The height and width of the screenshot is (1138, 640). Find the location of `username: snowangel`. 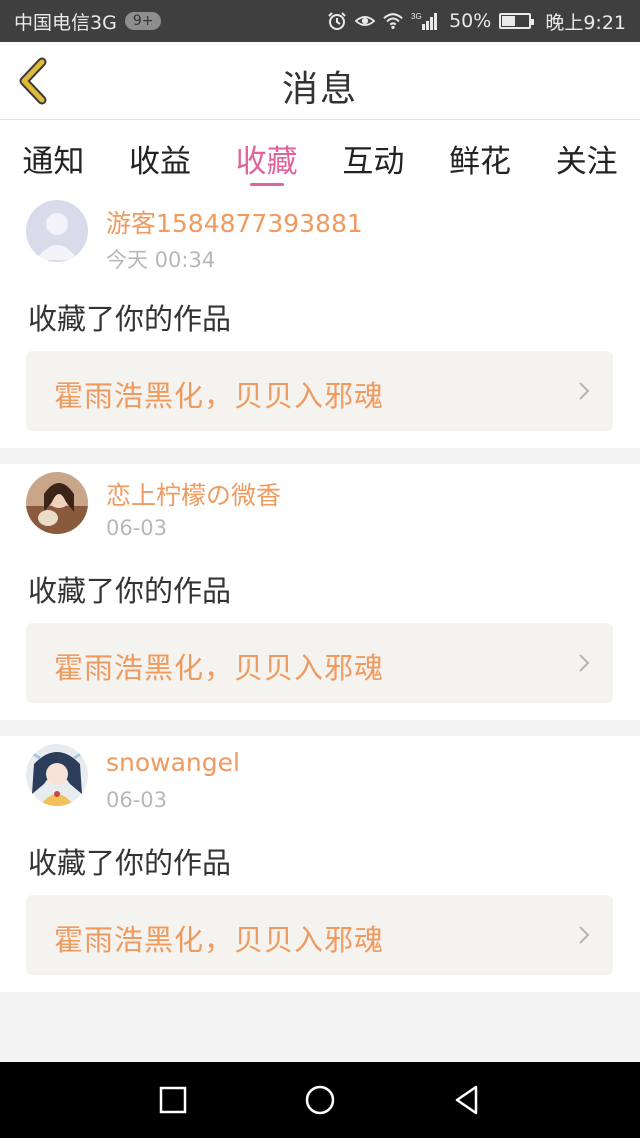

username: snowangel is located at coordinates (173, 762).